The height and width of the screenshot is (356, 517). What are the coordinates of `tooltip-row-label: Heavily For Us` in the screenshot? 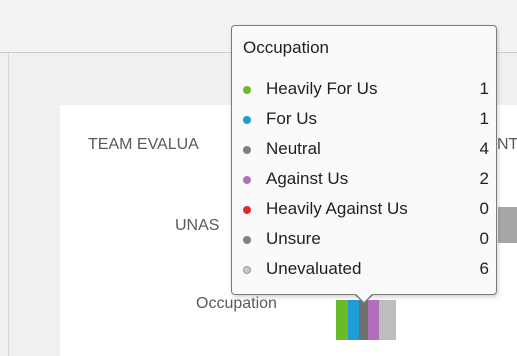 It's located at (322, 88).